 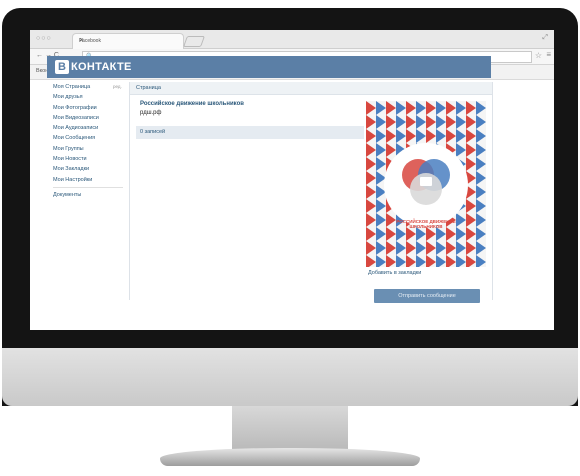 What do you see at coordinates (394, 273) in the screenshot?
I see `add-bookmark-link: Добавить в закладки` at bounding box center [394, 273].